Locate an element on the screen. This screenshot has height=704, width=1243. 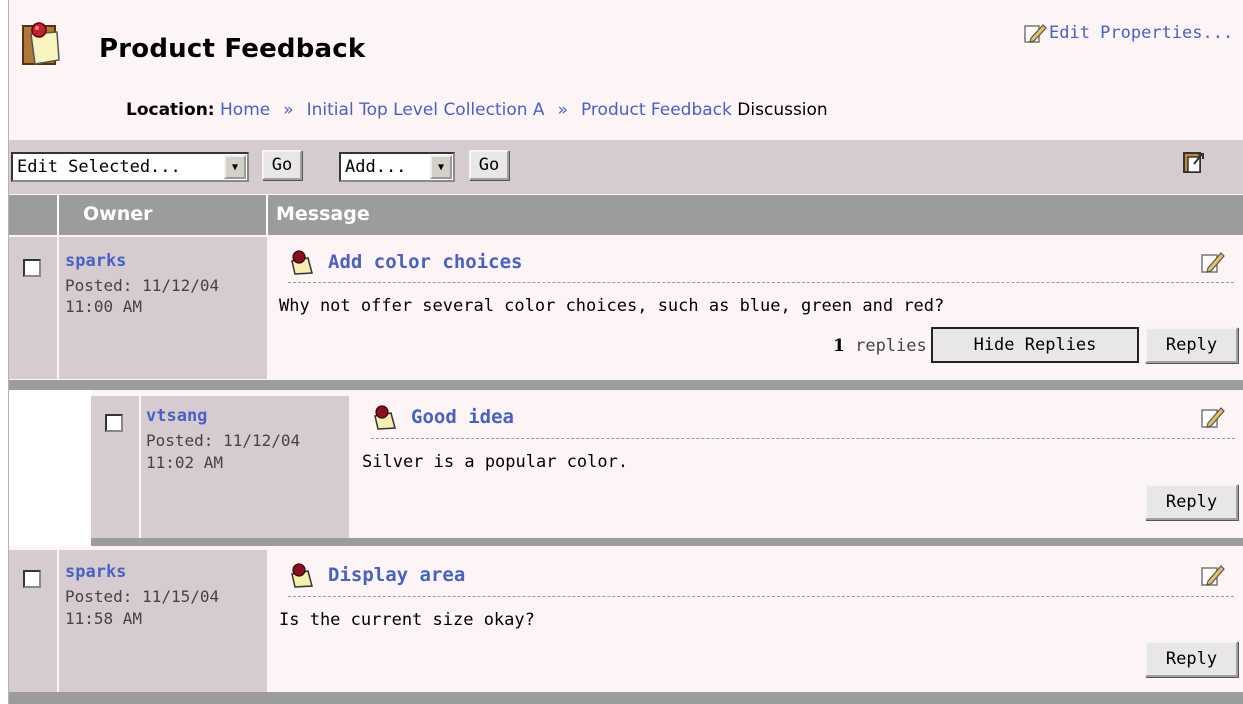
post-subject-link: Display area is located at coordinates (376, 575).